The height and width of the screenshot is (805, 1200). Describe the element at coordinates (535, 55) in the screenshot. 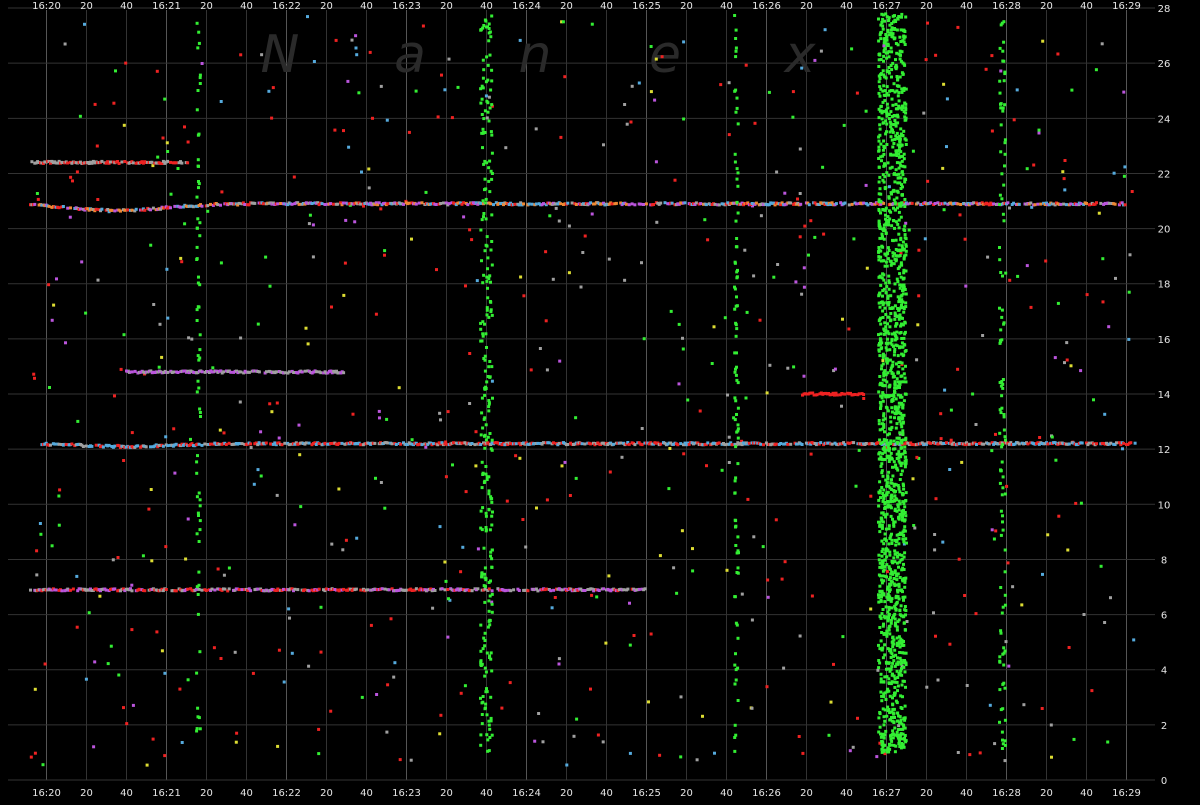

I see `watermark-letter: n` at that location.